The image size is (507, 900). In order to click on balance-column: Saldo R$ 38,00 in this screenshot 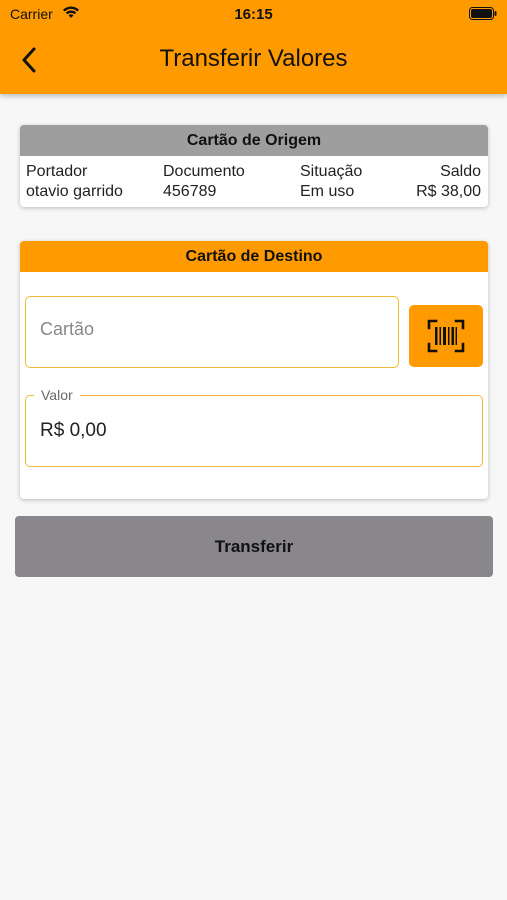, I will do `click(448, 182)`.